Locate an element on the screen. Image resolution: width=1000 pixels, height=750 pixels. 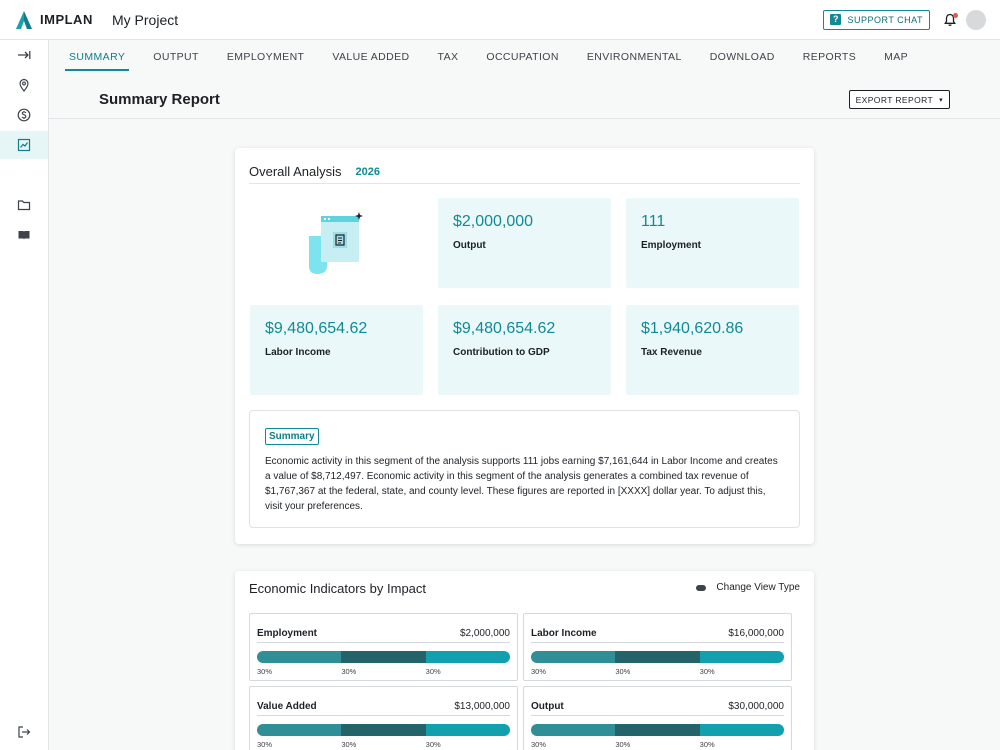
indicator-name: Output is located at coordinates (547, 706).